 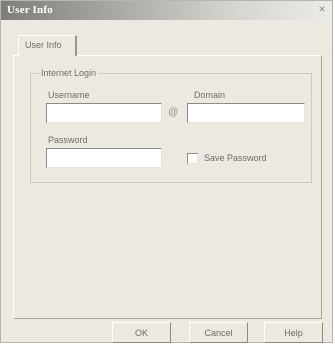 I want to click on domain-field, so click(x=246, y=113).